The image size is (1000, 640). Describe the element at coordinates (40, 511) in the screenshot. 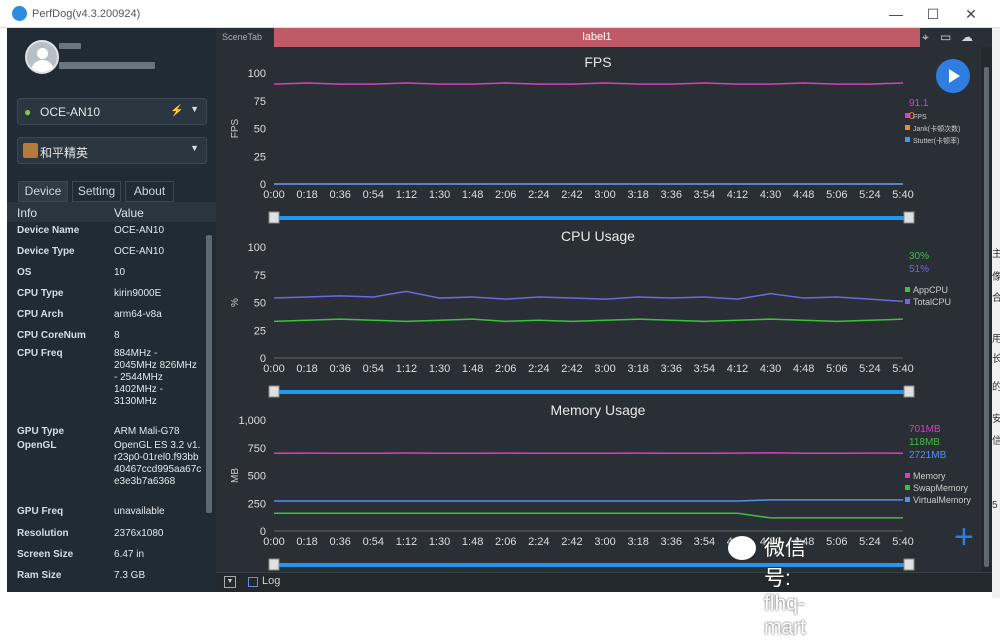

I see `row-key: GPU Freq` at that location.